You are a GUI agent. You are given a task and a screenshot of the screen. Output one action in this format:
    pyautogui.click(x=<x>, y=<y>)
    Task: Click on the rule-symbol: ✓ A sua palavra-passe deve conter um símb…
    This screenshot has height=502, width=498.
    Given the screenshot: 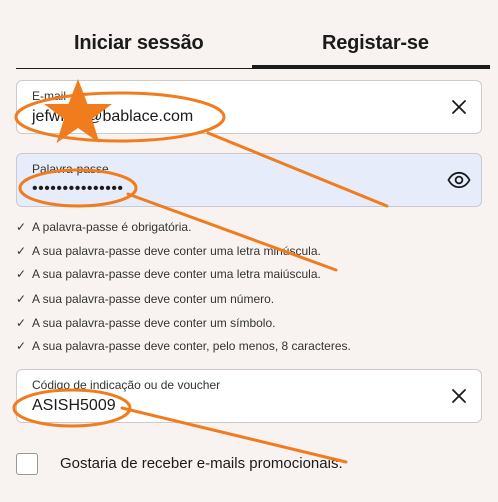 What is the action you would take?
    pyautogui.click(x=146, y=323)
    